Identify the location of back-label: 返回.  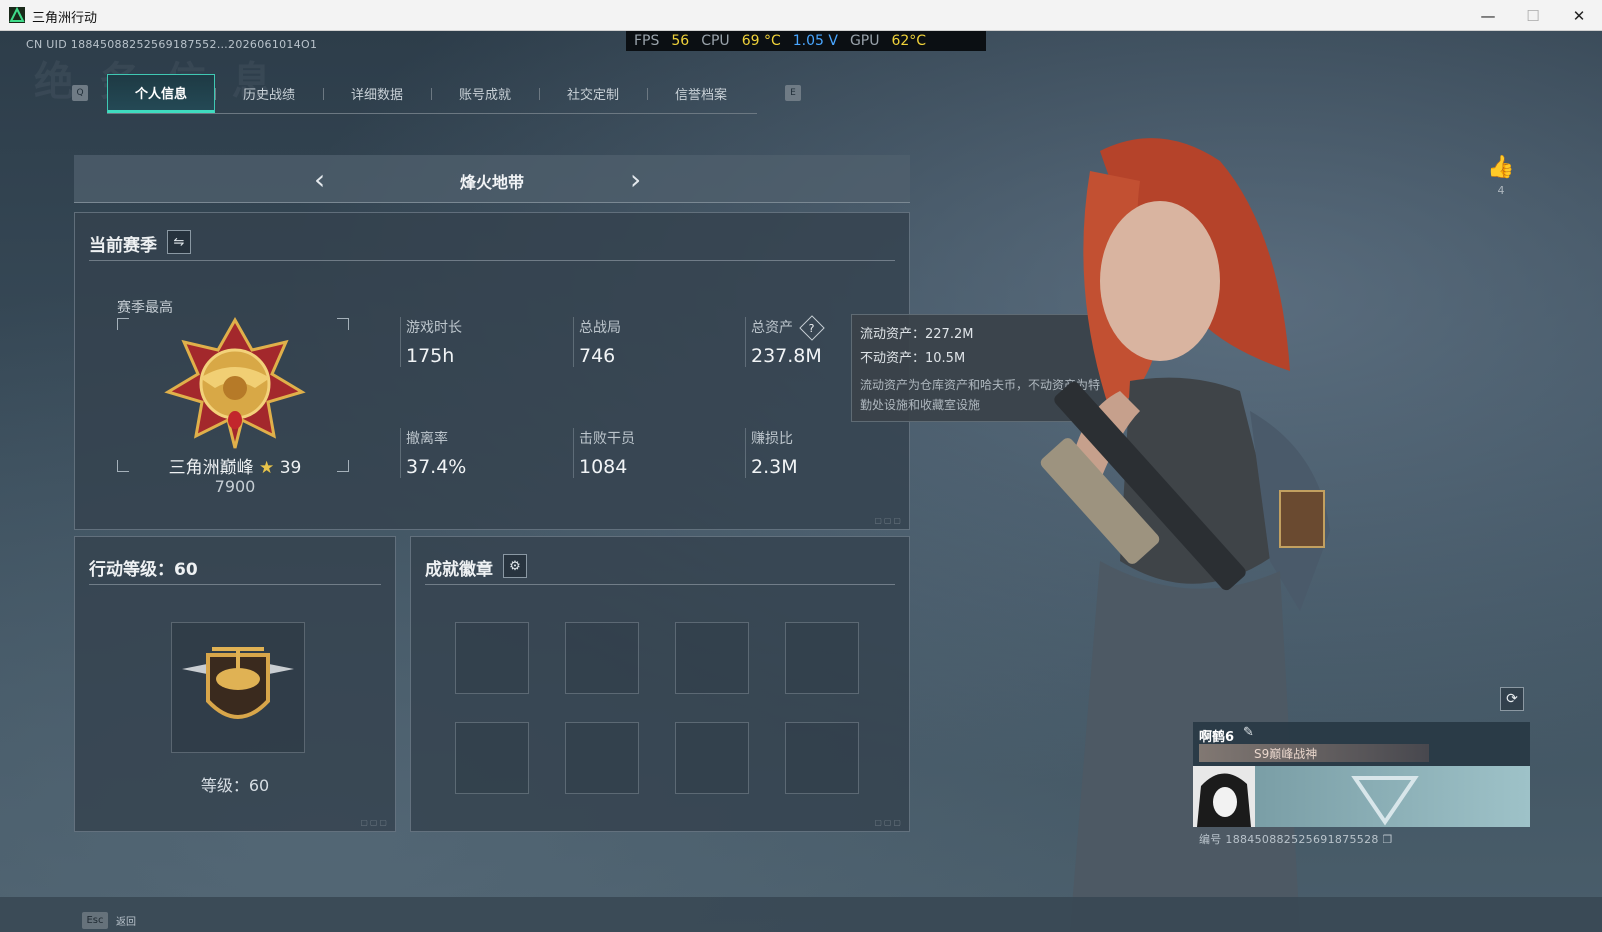
(126, 920).